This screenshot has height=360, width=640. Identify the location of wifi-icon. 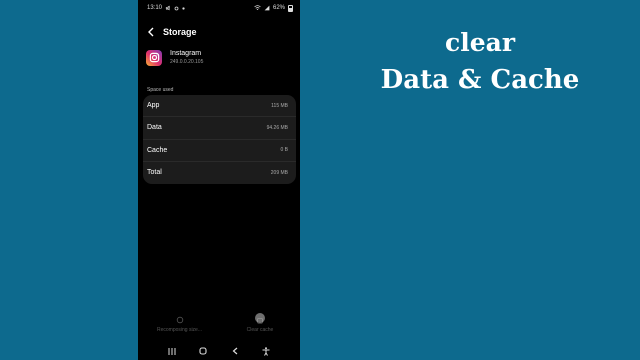
(257, 8).